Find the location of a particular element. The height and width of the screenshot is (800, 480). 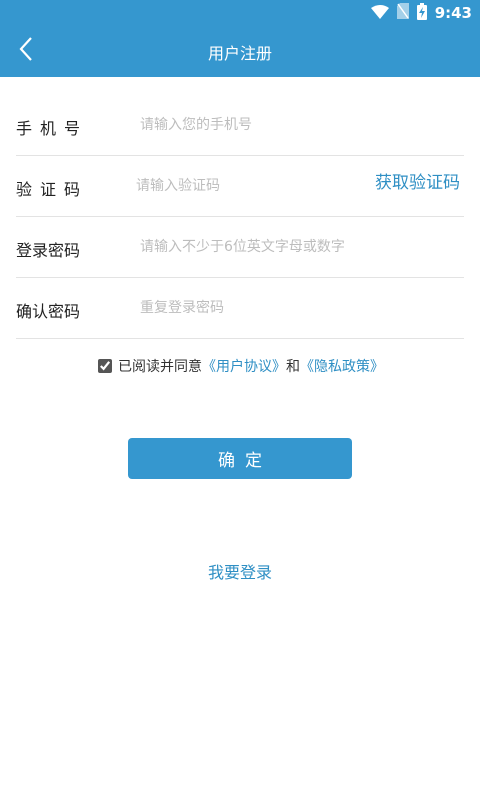

confirm-button: 确定 is located at coordinates (240, 458).